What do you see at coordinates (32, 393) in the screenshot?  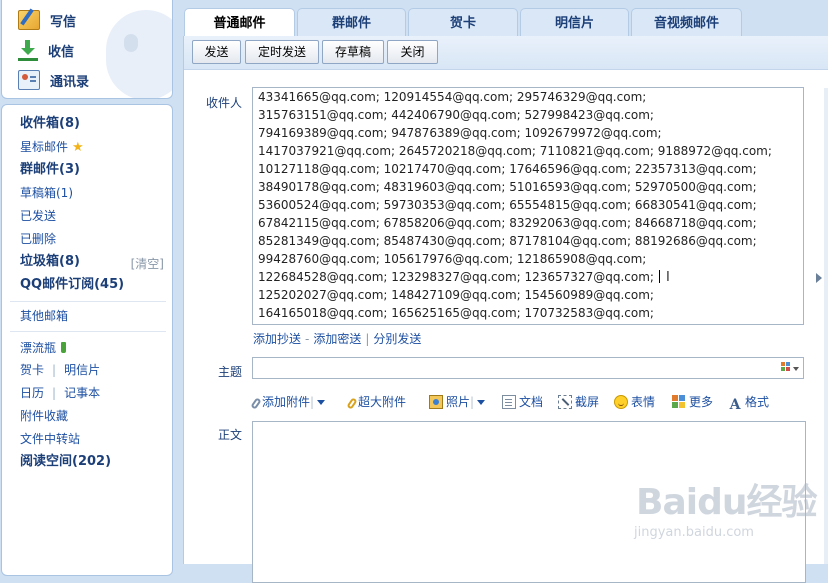 I see `sidebar-item-calendar: 日历` at bounding box center [32, 393].